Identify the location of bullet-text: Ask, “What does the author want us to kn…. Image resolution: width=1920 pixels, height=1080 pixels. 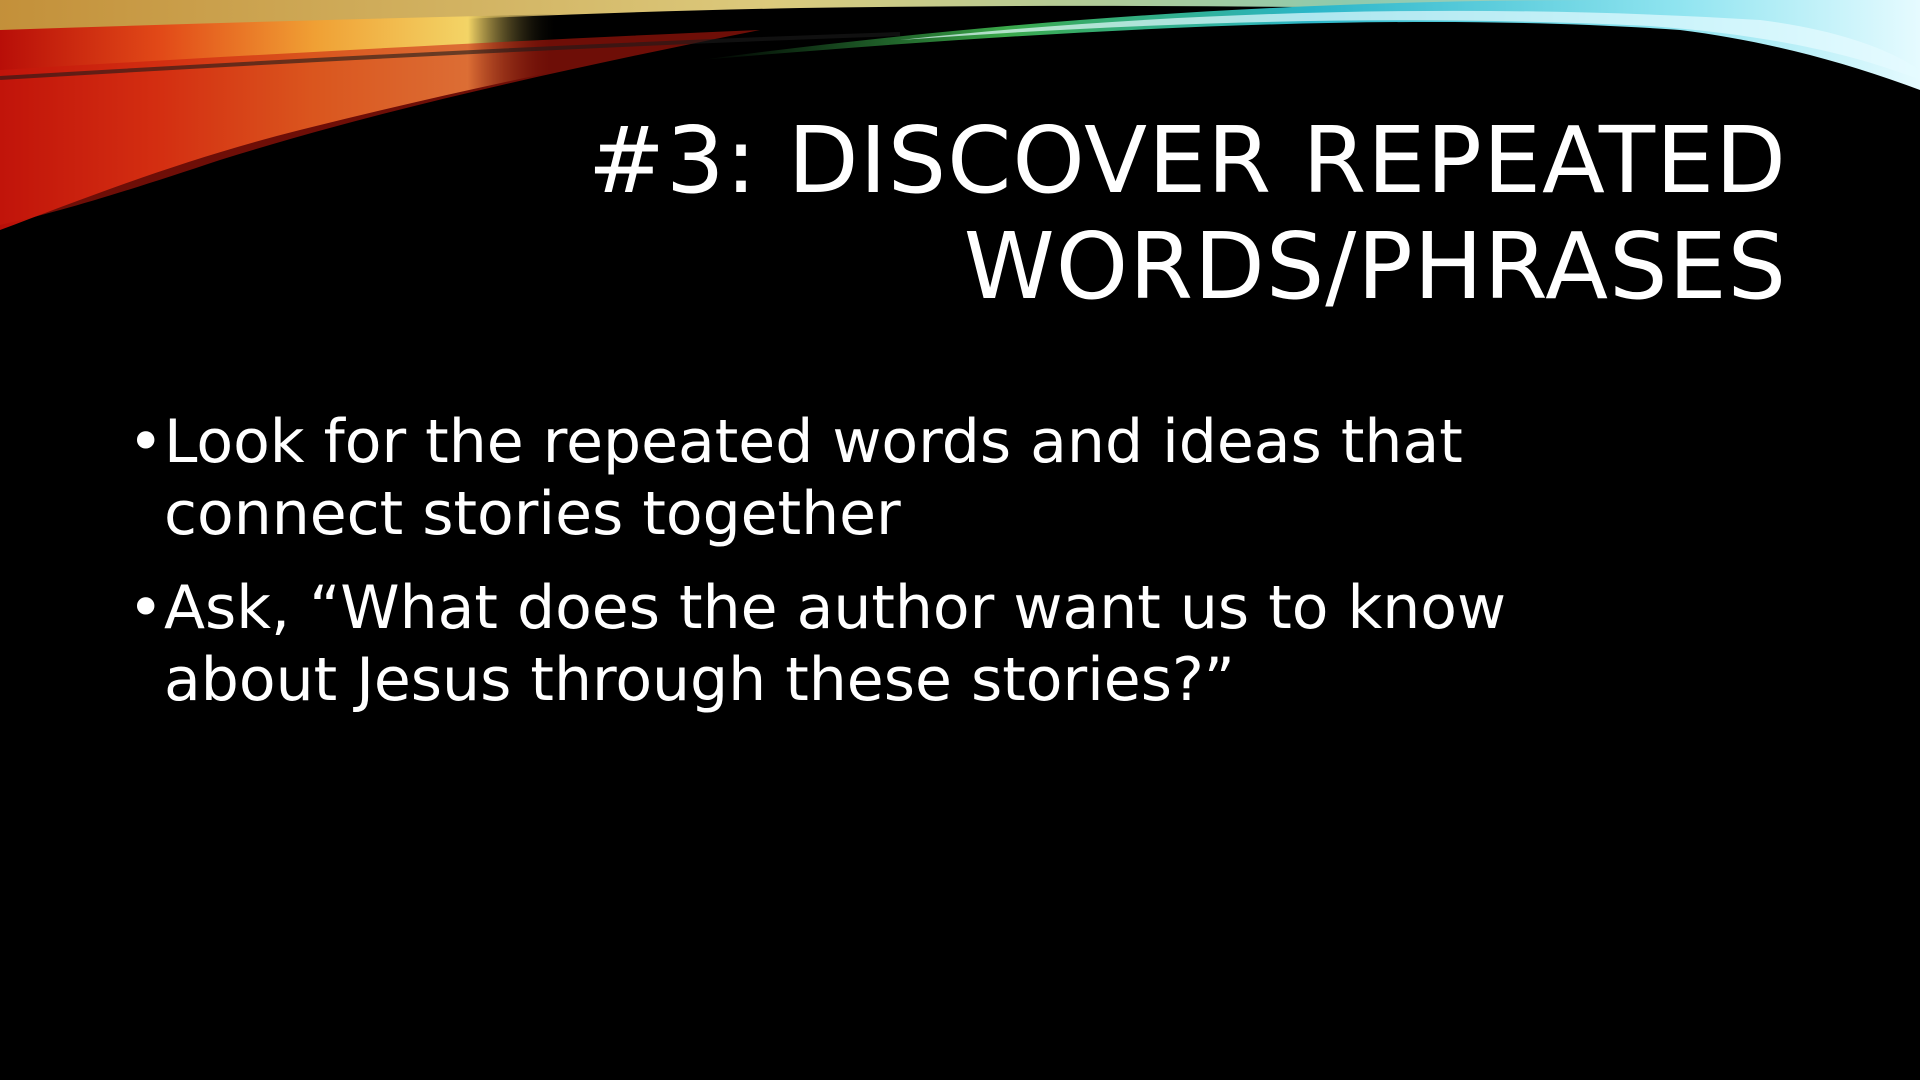
(926, 644).